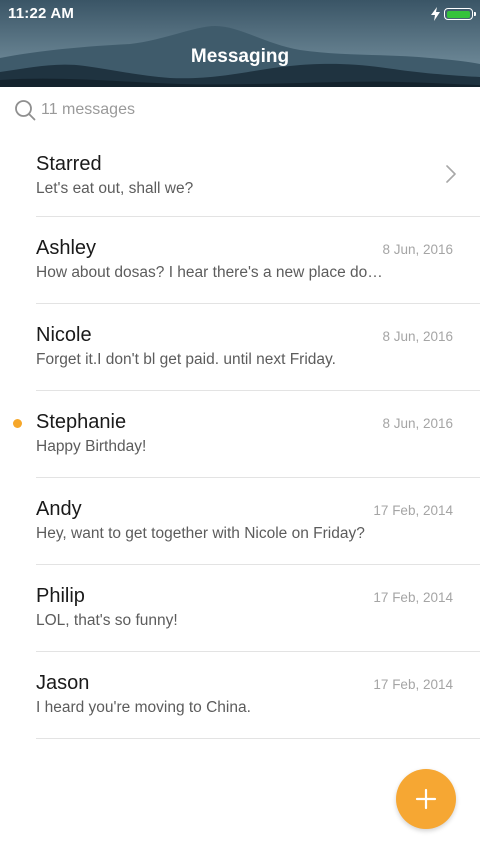 This screenshot has width=480, height=853. Describe the element at coordinates (64, 335) in the screenshot. I see `conversation-name: Nicole` at that location.